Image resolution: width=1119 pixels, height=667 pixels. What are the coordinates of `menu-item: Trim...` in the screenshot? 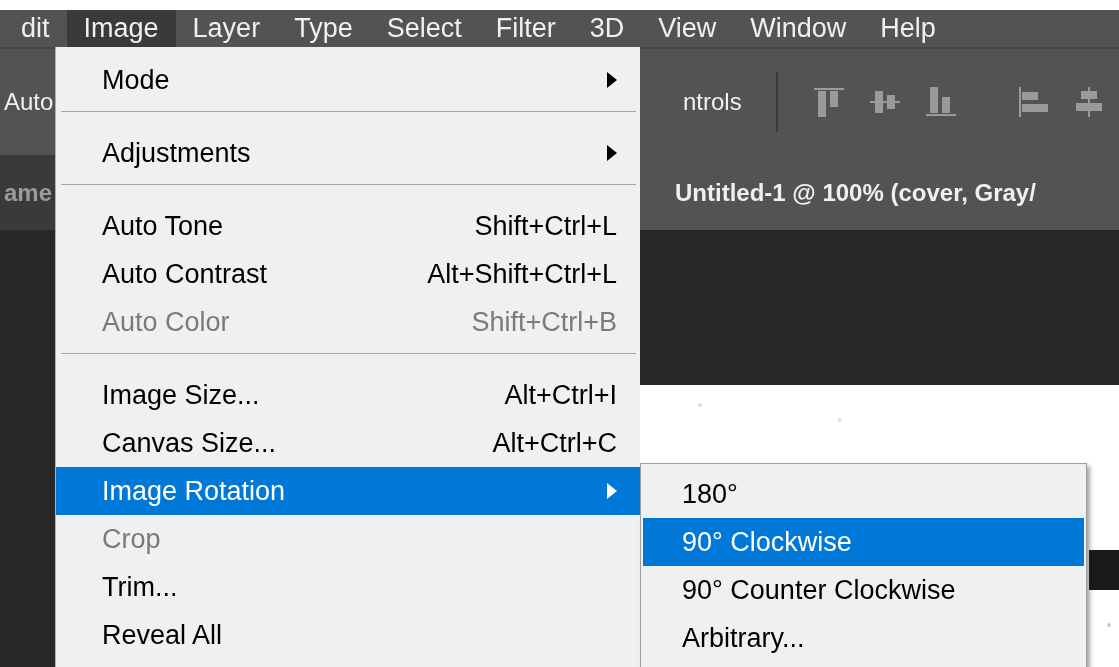 It's located at (348, 587).